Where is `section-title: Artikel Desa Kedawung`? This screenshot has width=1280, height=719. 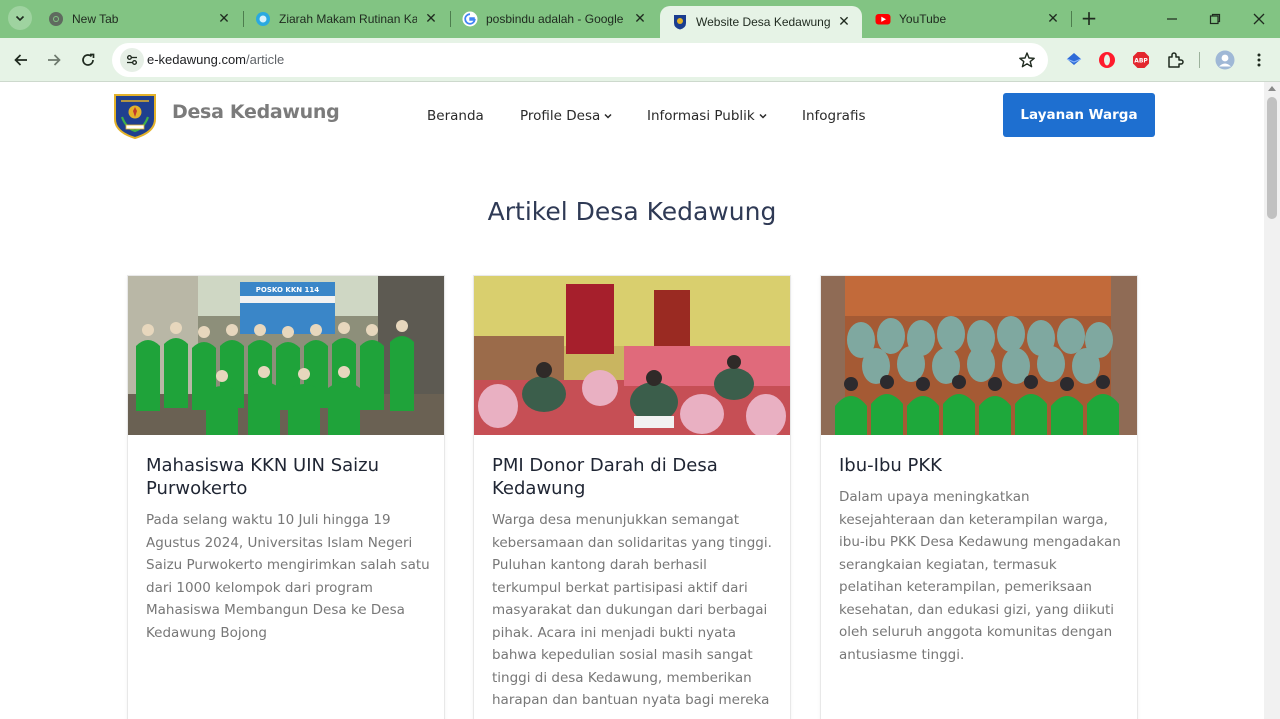 section-title: Artikel Desa Kedawung is located at coordinates (632, 211).